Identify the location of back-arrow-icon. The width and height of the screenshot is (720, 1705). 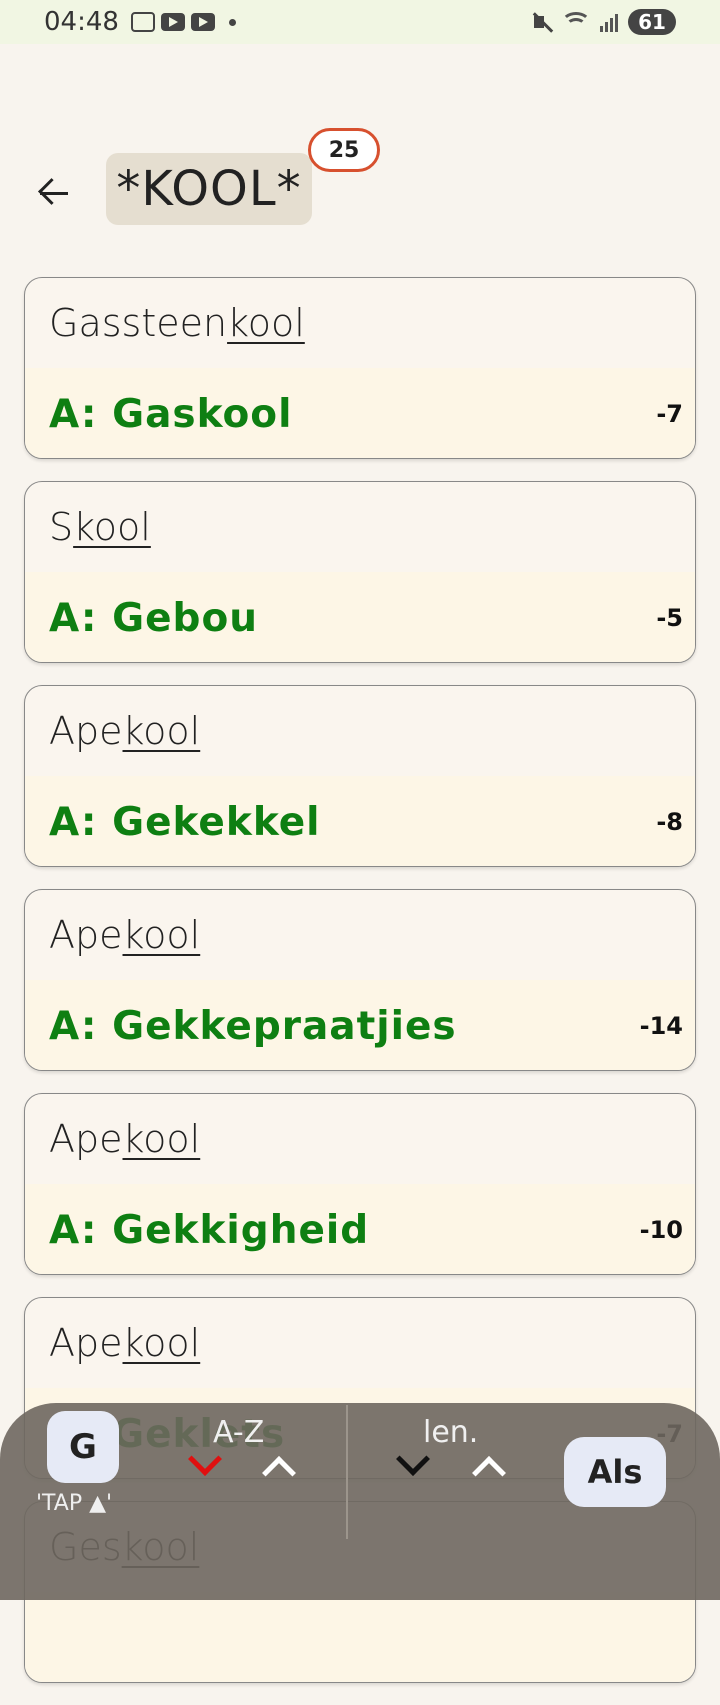
(54, 193).